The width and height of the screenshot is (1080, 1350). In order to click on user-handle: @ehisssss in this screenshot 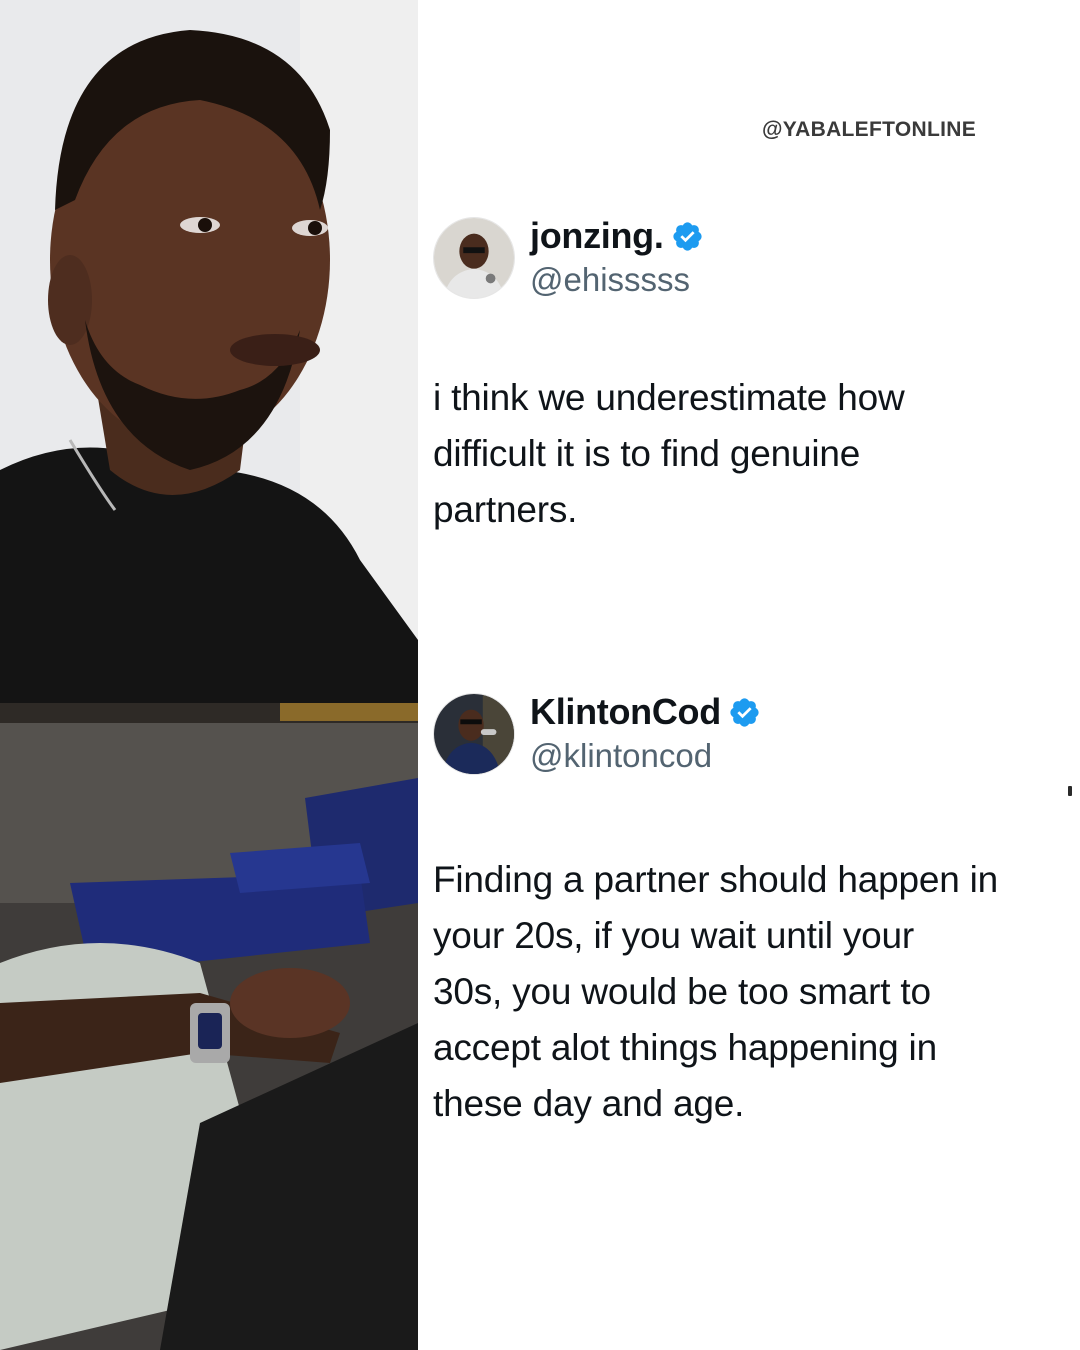, I will do `click(617, 280)`.